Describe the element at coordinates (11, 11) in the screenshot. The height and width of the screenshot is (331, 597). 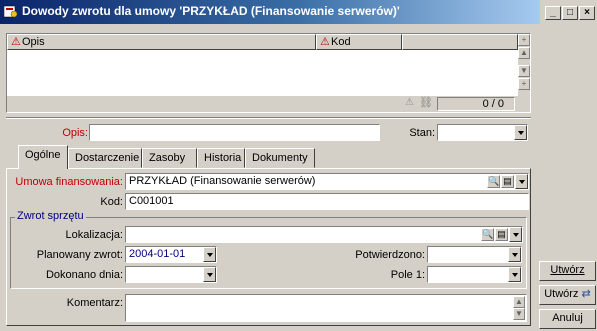
I see `app-icon` at that location.